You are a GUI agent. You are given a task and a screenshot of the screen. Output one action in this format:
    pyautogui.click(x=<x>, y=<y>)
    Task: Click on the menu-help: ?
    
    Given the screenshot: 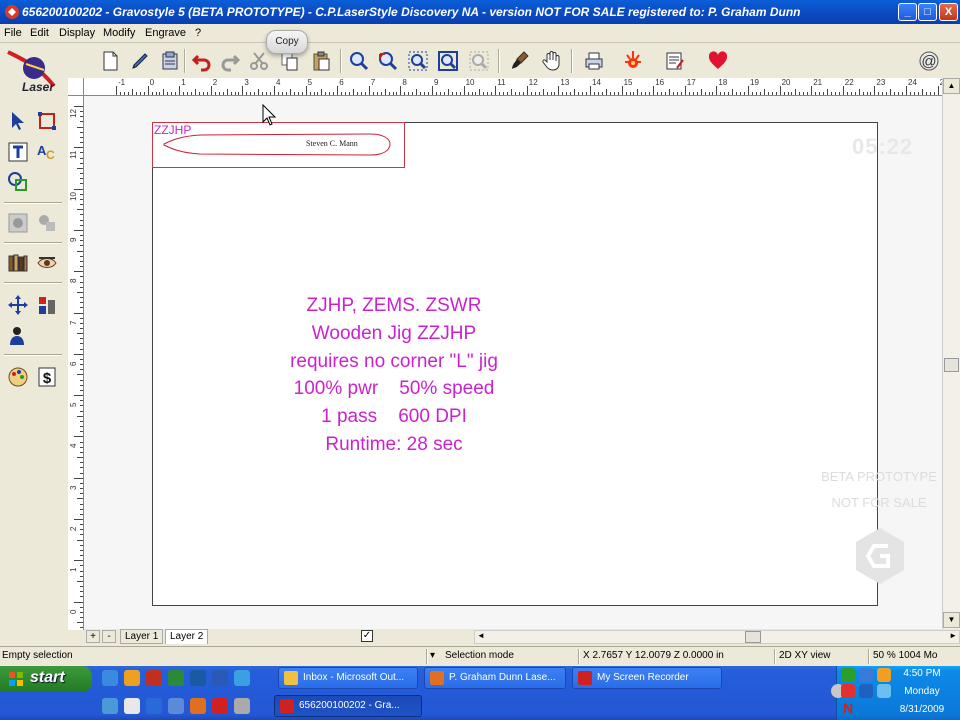 What is the action you would take?
    pyautogui.click(x=198, y=33)
    